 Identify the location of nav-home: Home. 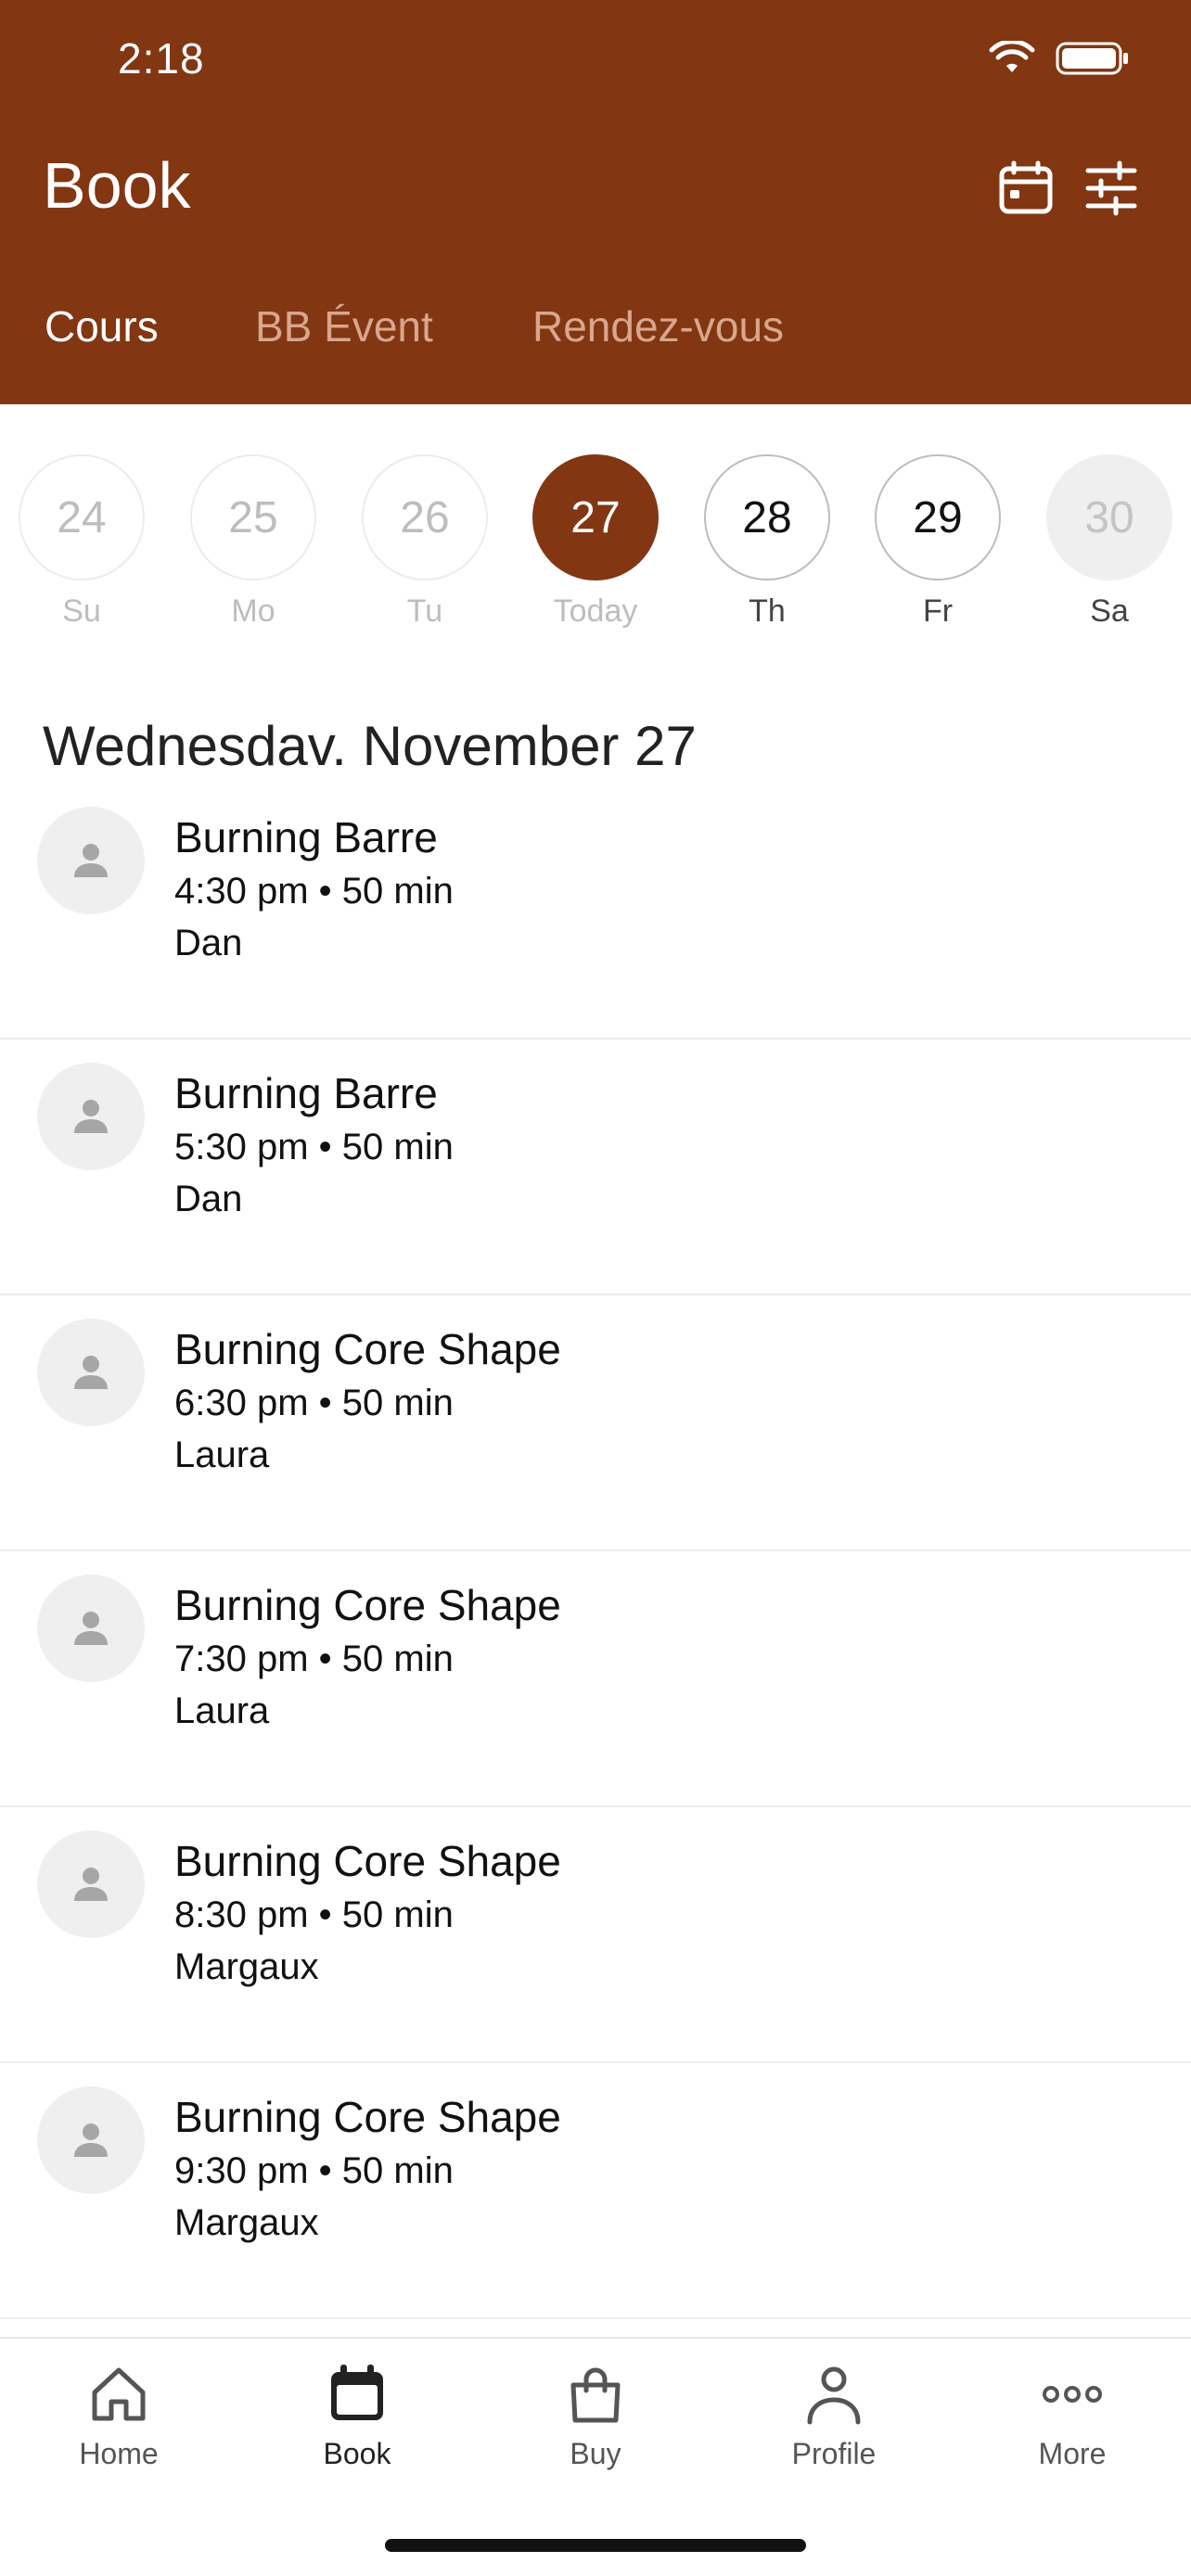
(118, 2416).